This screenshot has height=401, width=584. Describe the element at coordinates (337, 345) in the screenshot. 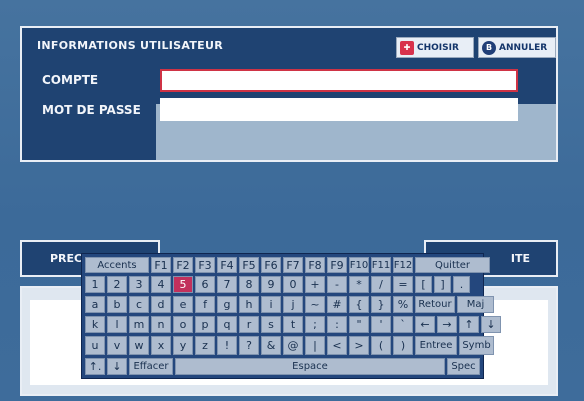

I see `key-lt: <` at that location.